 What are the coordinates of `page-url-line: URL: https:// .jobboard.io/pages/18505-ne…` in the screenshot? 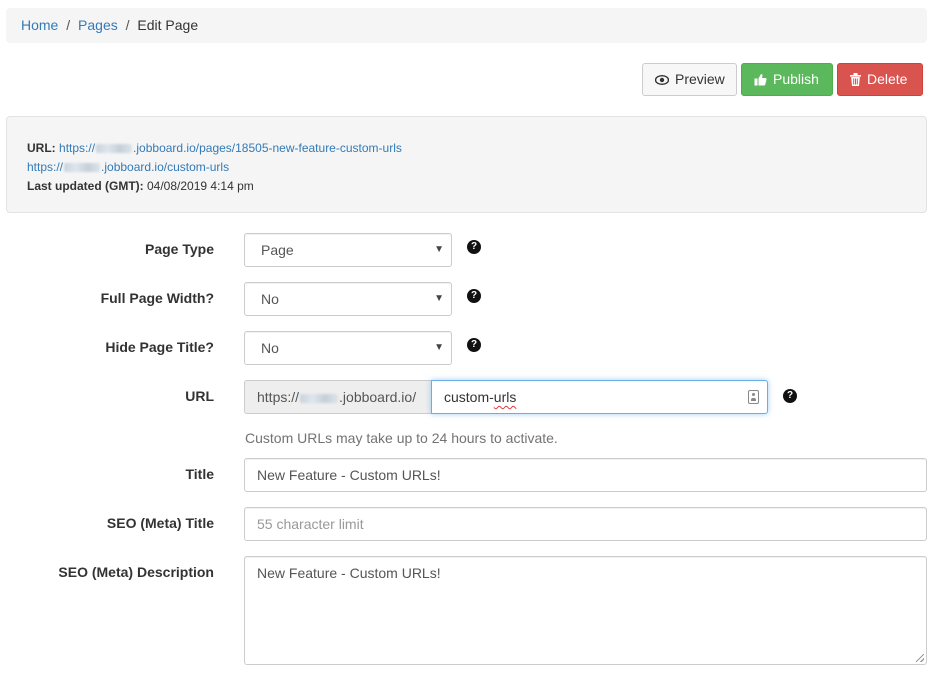 It's located at (466, 148).